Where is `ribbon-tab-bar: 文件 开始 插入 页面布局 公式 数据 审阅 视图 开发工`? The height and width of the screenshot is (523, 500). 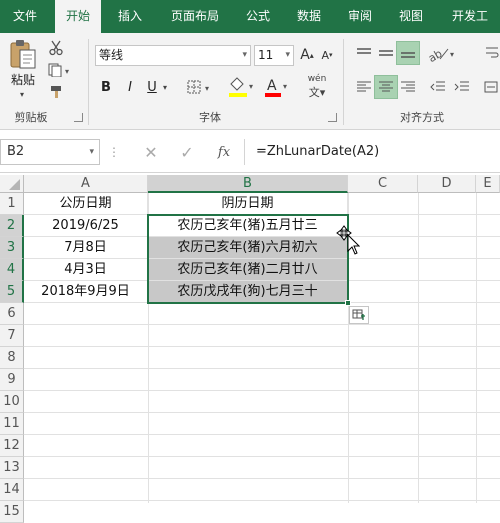
ribbon-tab-bar: 文件 开始 插入 页面布局 公式 数据 审阅 视图 开发工 is located at coordinates (250, 17).